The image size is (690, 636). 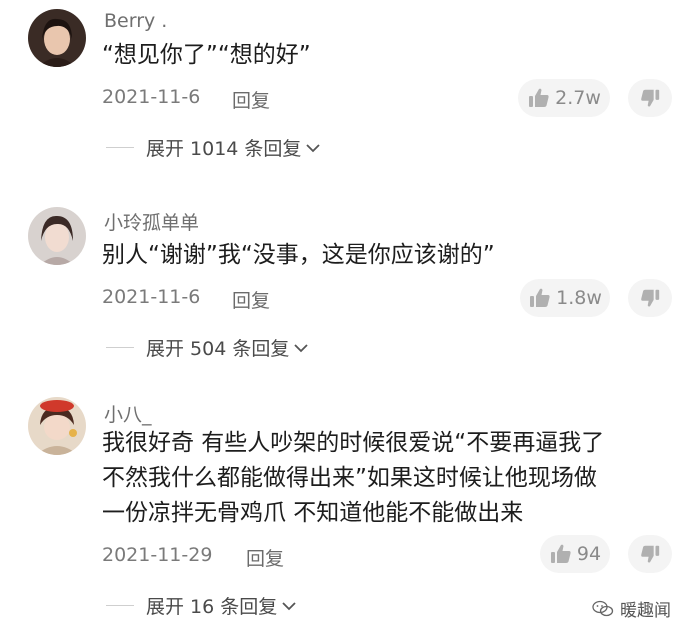 I want to click on comment-line: 别人“谢谢”我“没事，这是你应该谢的”, so click(x=298, y=255).